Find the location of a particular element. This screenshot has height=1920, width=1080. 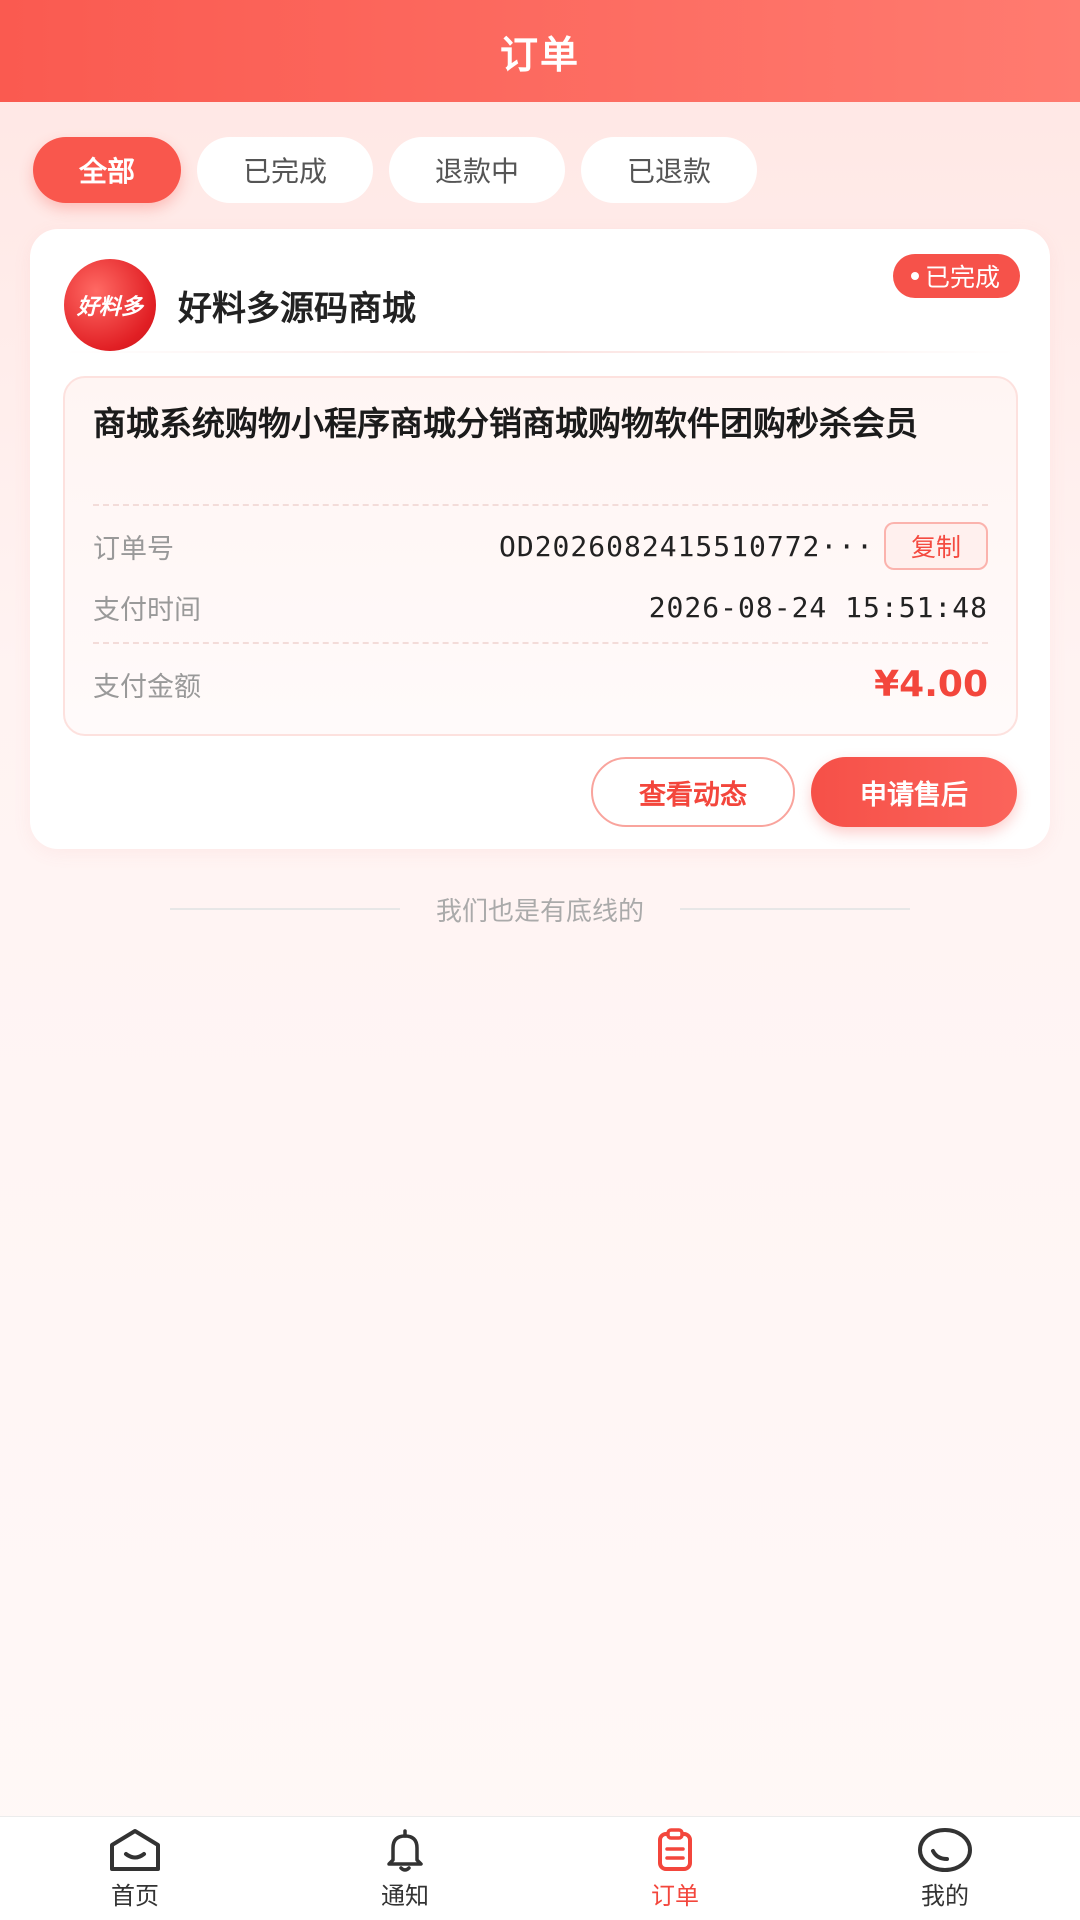

status-text: 已完成 is located at coordinates (962, 277).